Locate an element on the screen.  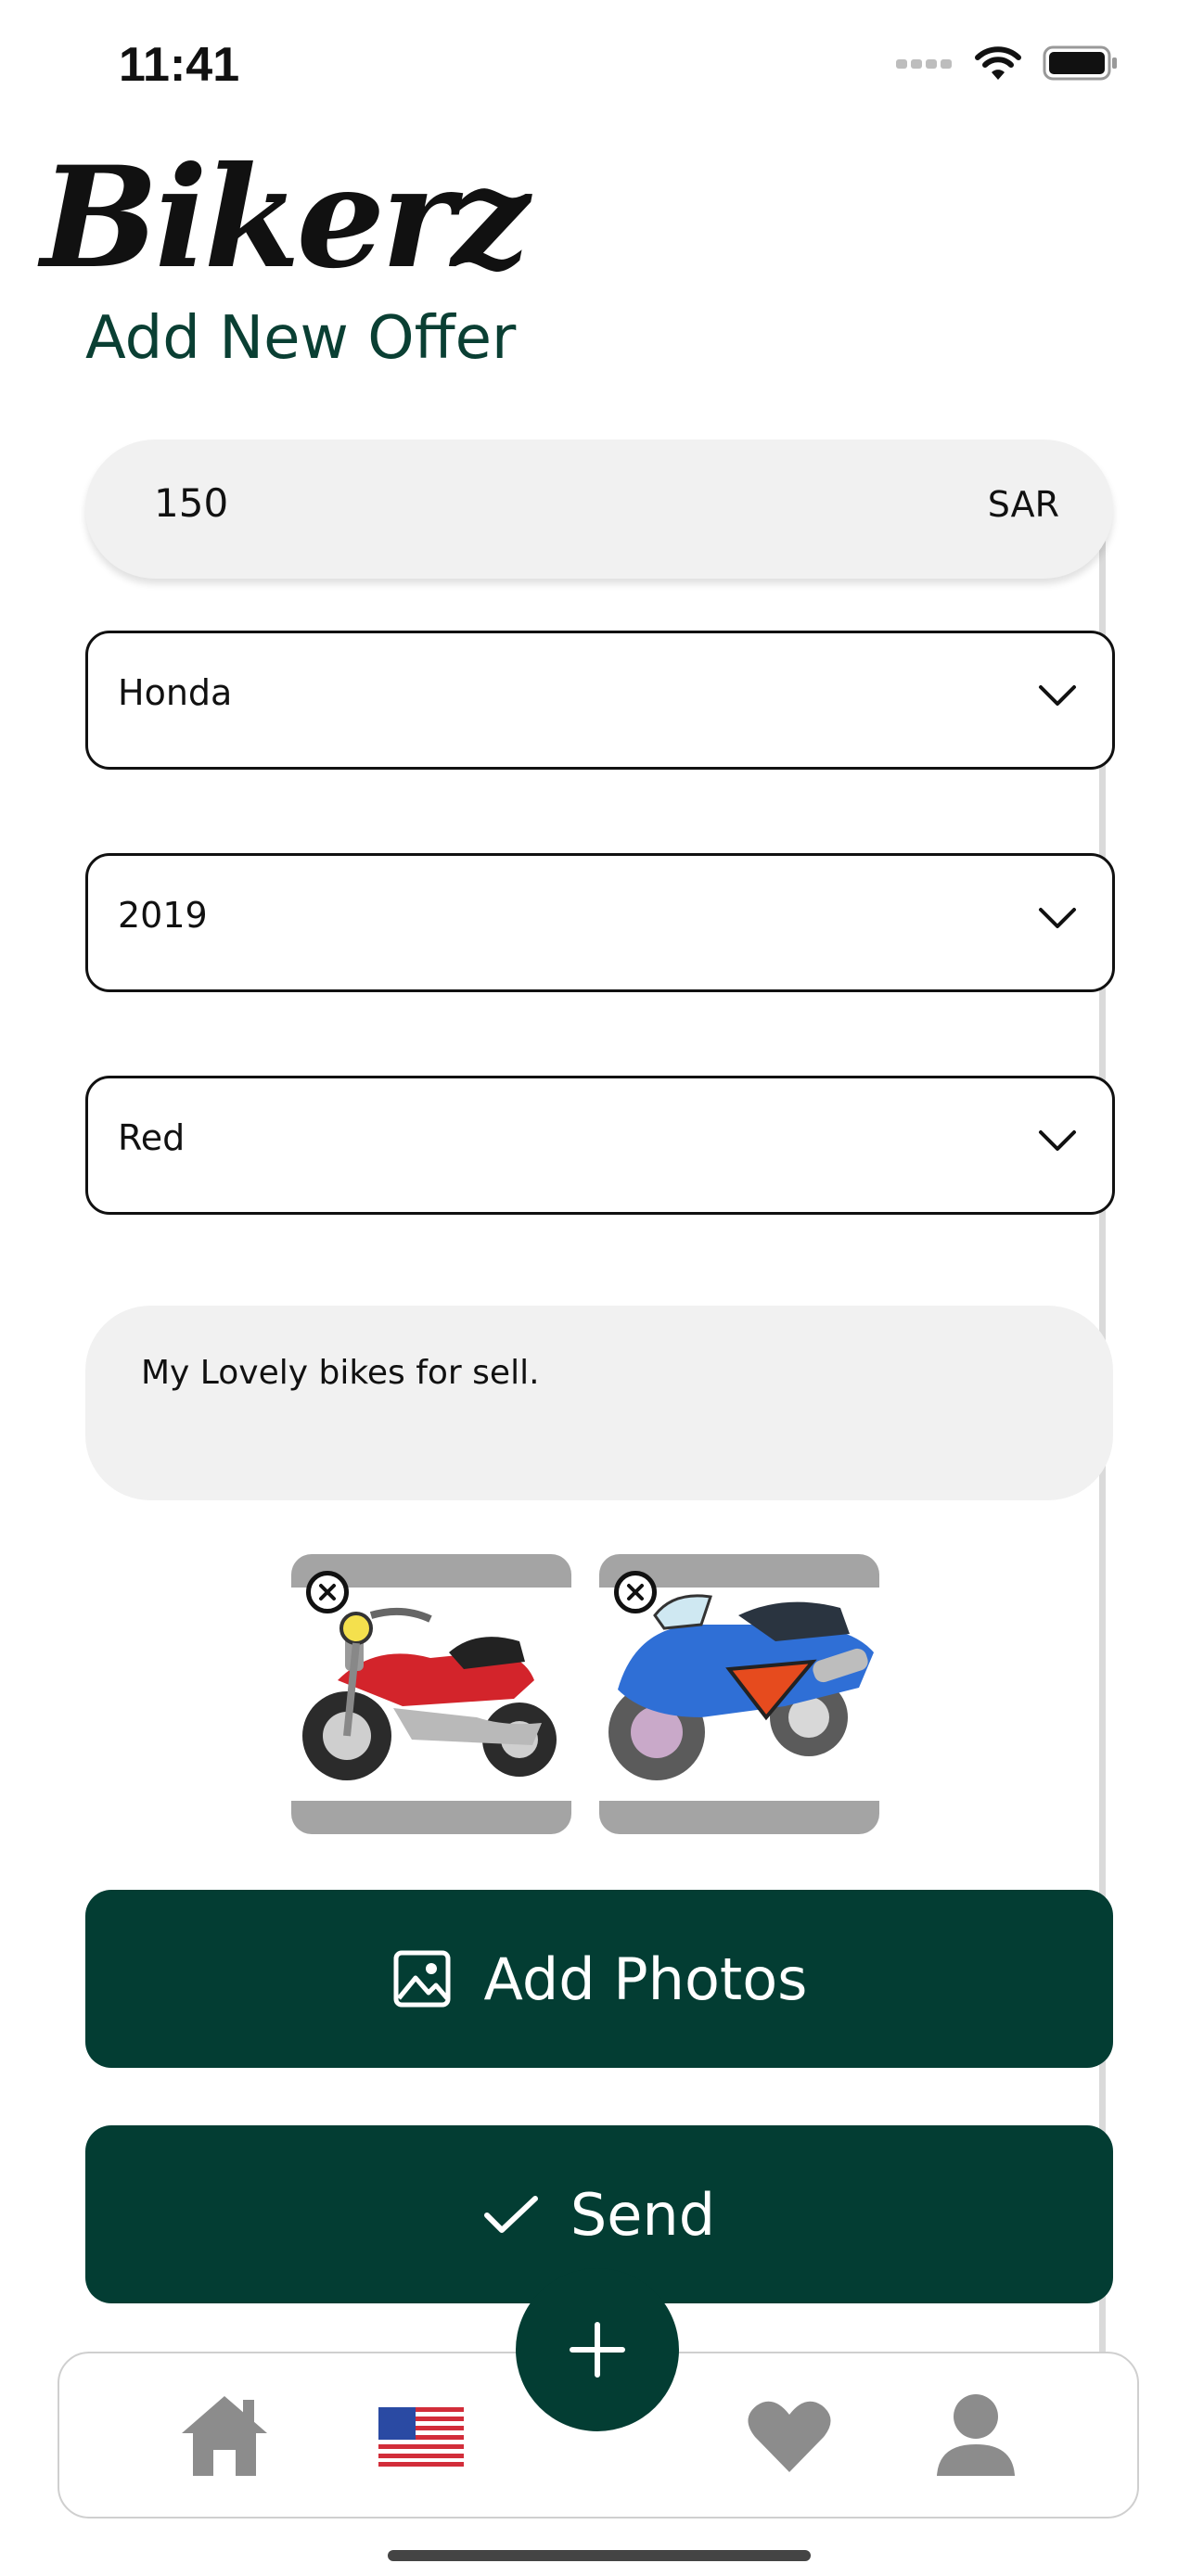
status-icons is located at coordinates (1007, 64).